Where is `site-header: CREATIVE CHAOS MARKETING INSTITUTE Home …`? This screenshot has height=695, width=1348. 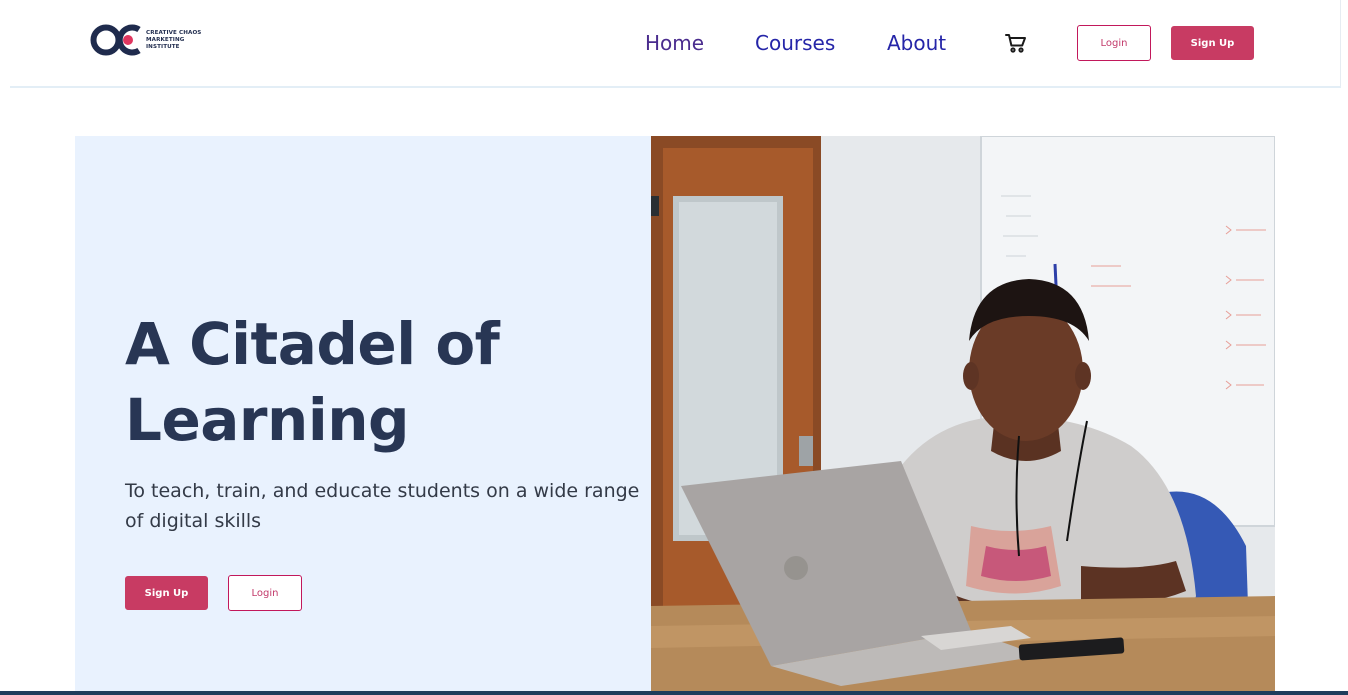 site-header: CREATIVE CHAOS MARKETING INSTITUTE Home … is located at coordinates (670, 43).